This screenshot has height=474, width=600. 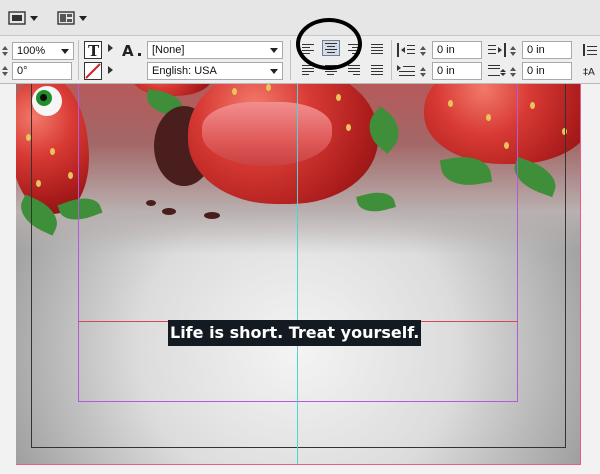 What do you see at coordinates (329, 44) in the screenshot?
I see `highlight-circle` at bounding box center [329, 44].